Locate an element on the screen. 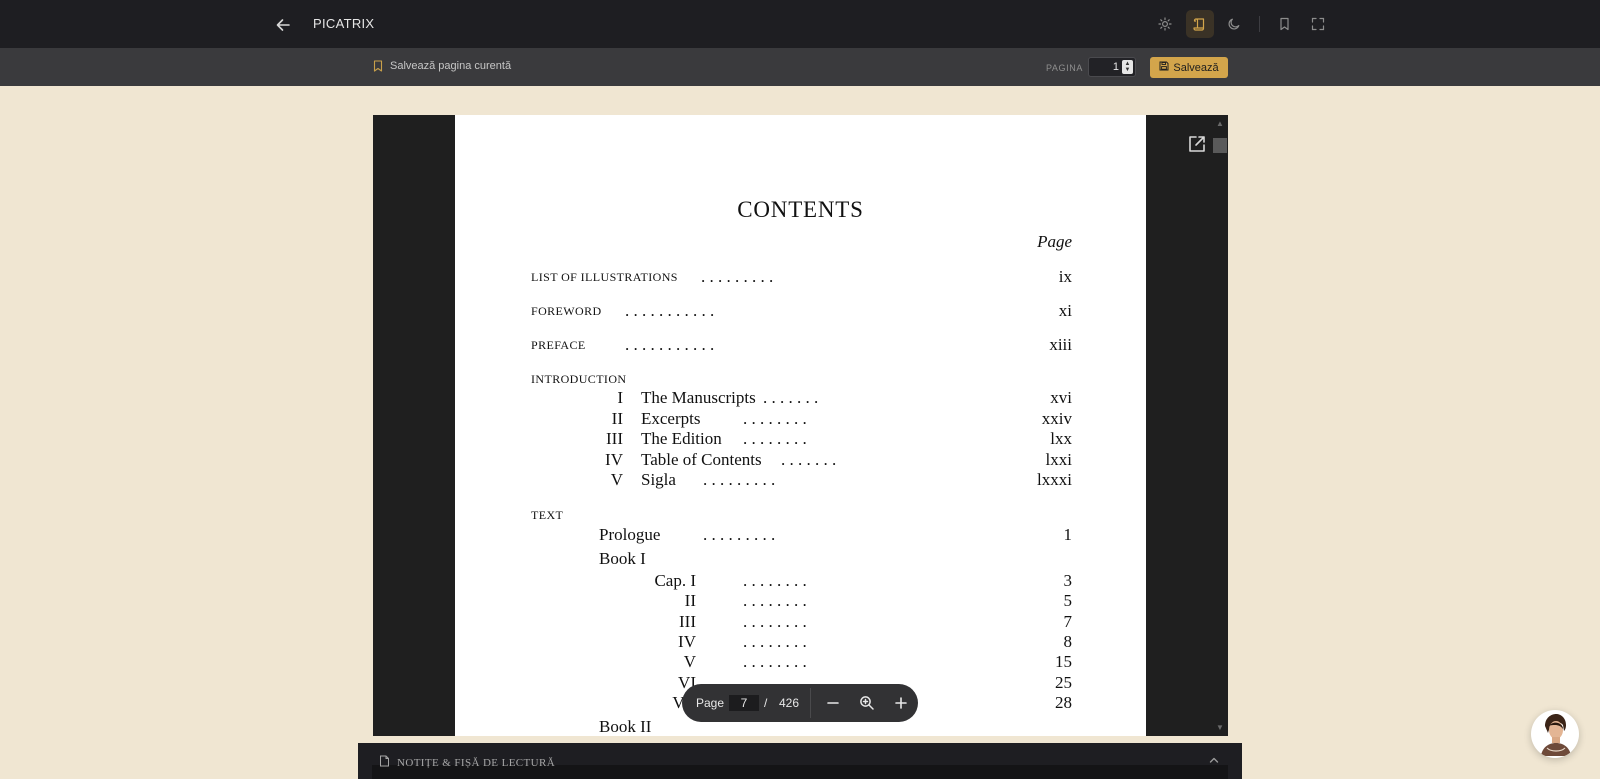 This screenshot has height=779, width=1600. toc-heading: Book I is located at coordinates (622, 558).